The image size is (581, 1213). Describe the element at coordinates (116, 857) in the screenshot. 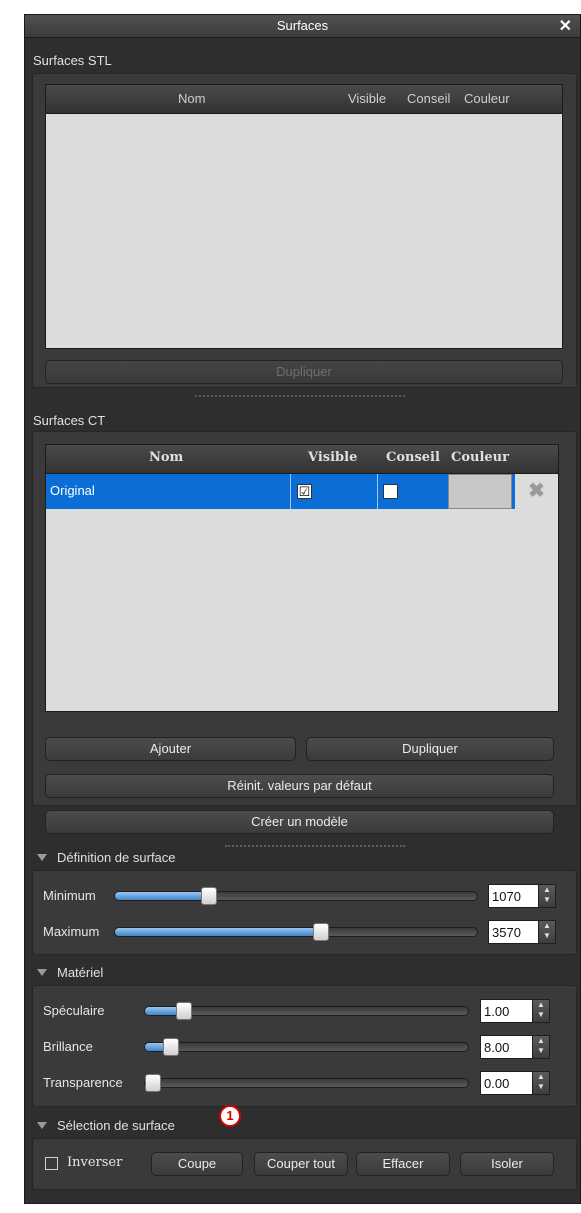

I see `surface-definition-title: Définition de surface` at that location.